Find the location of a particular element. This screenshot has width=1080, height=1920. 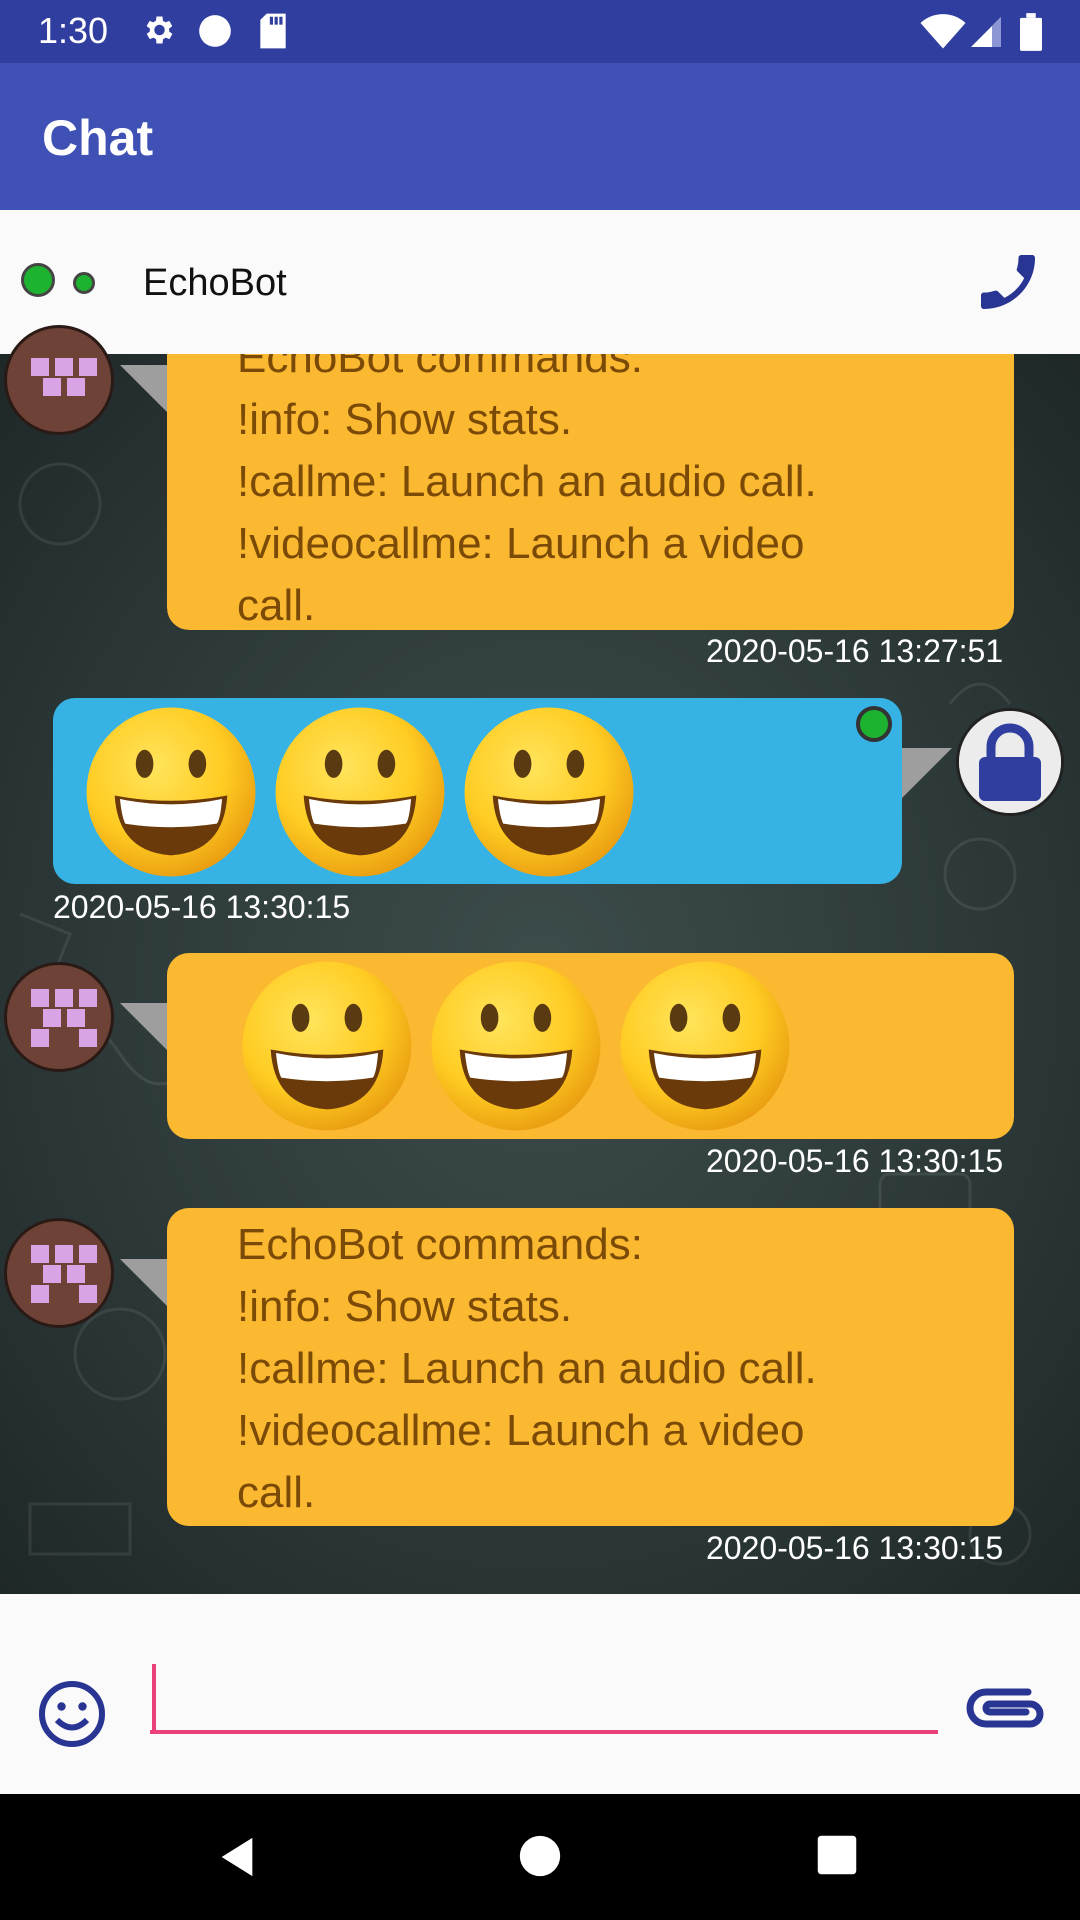

my-avatar is located at coordinates (1010, 762).